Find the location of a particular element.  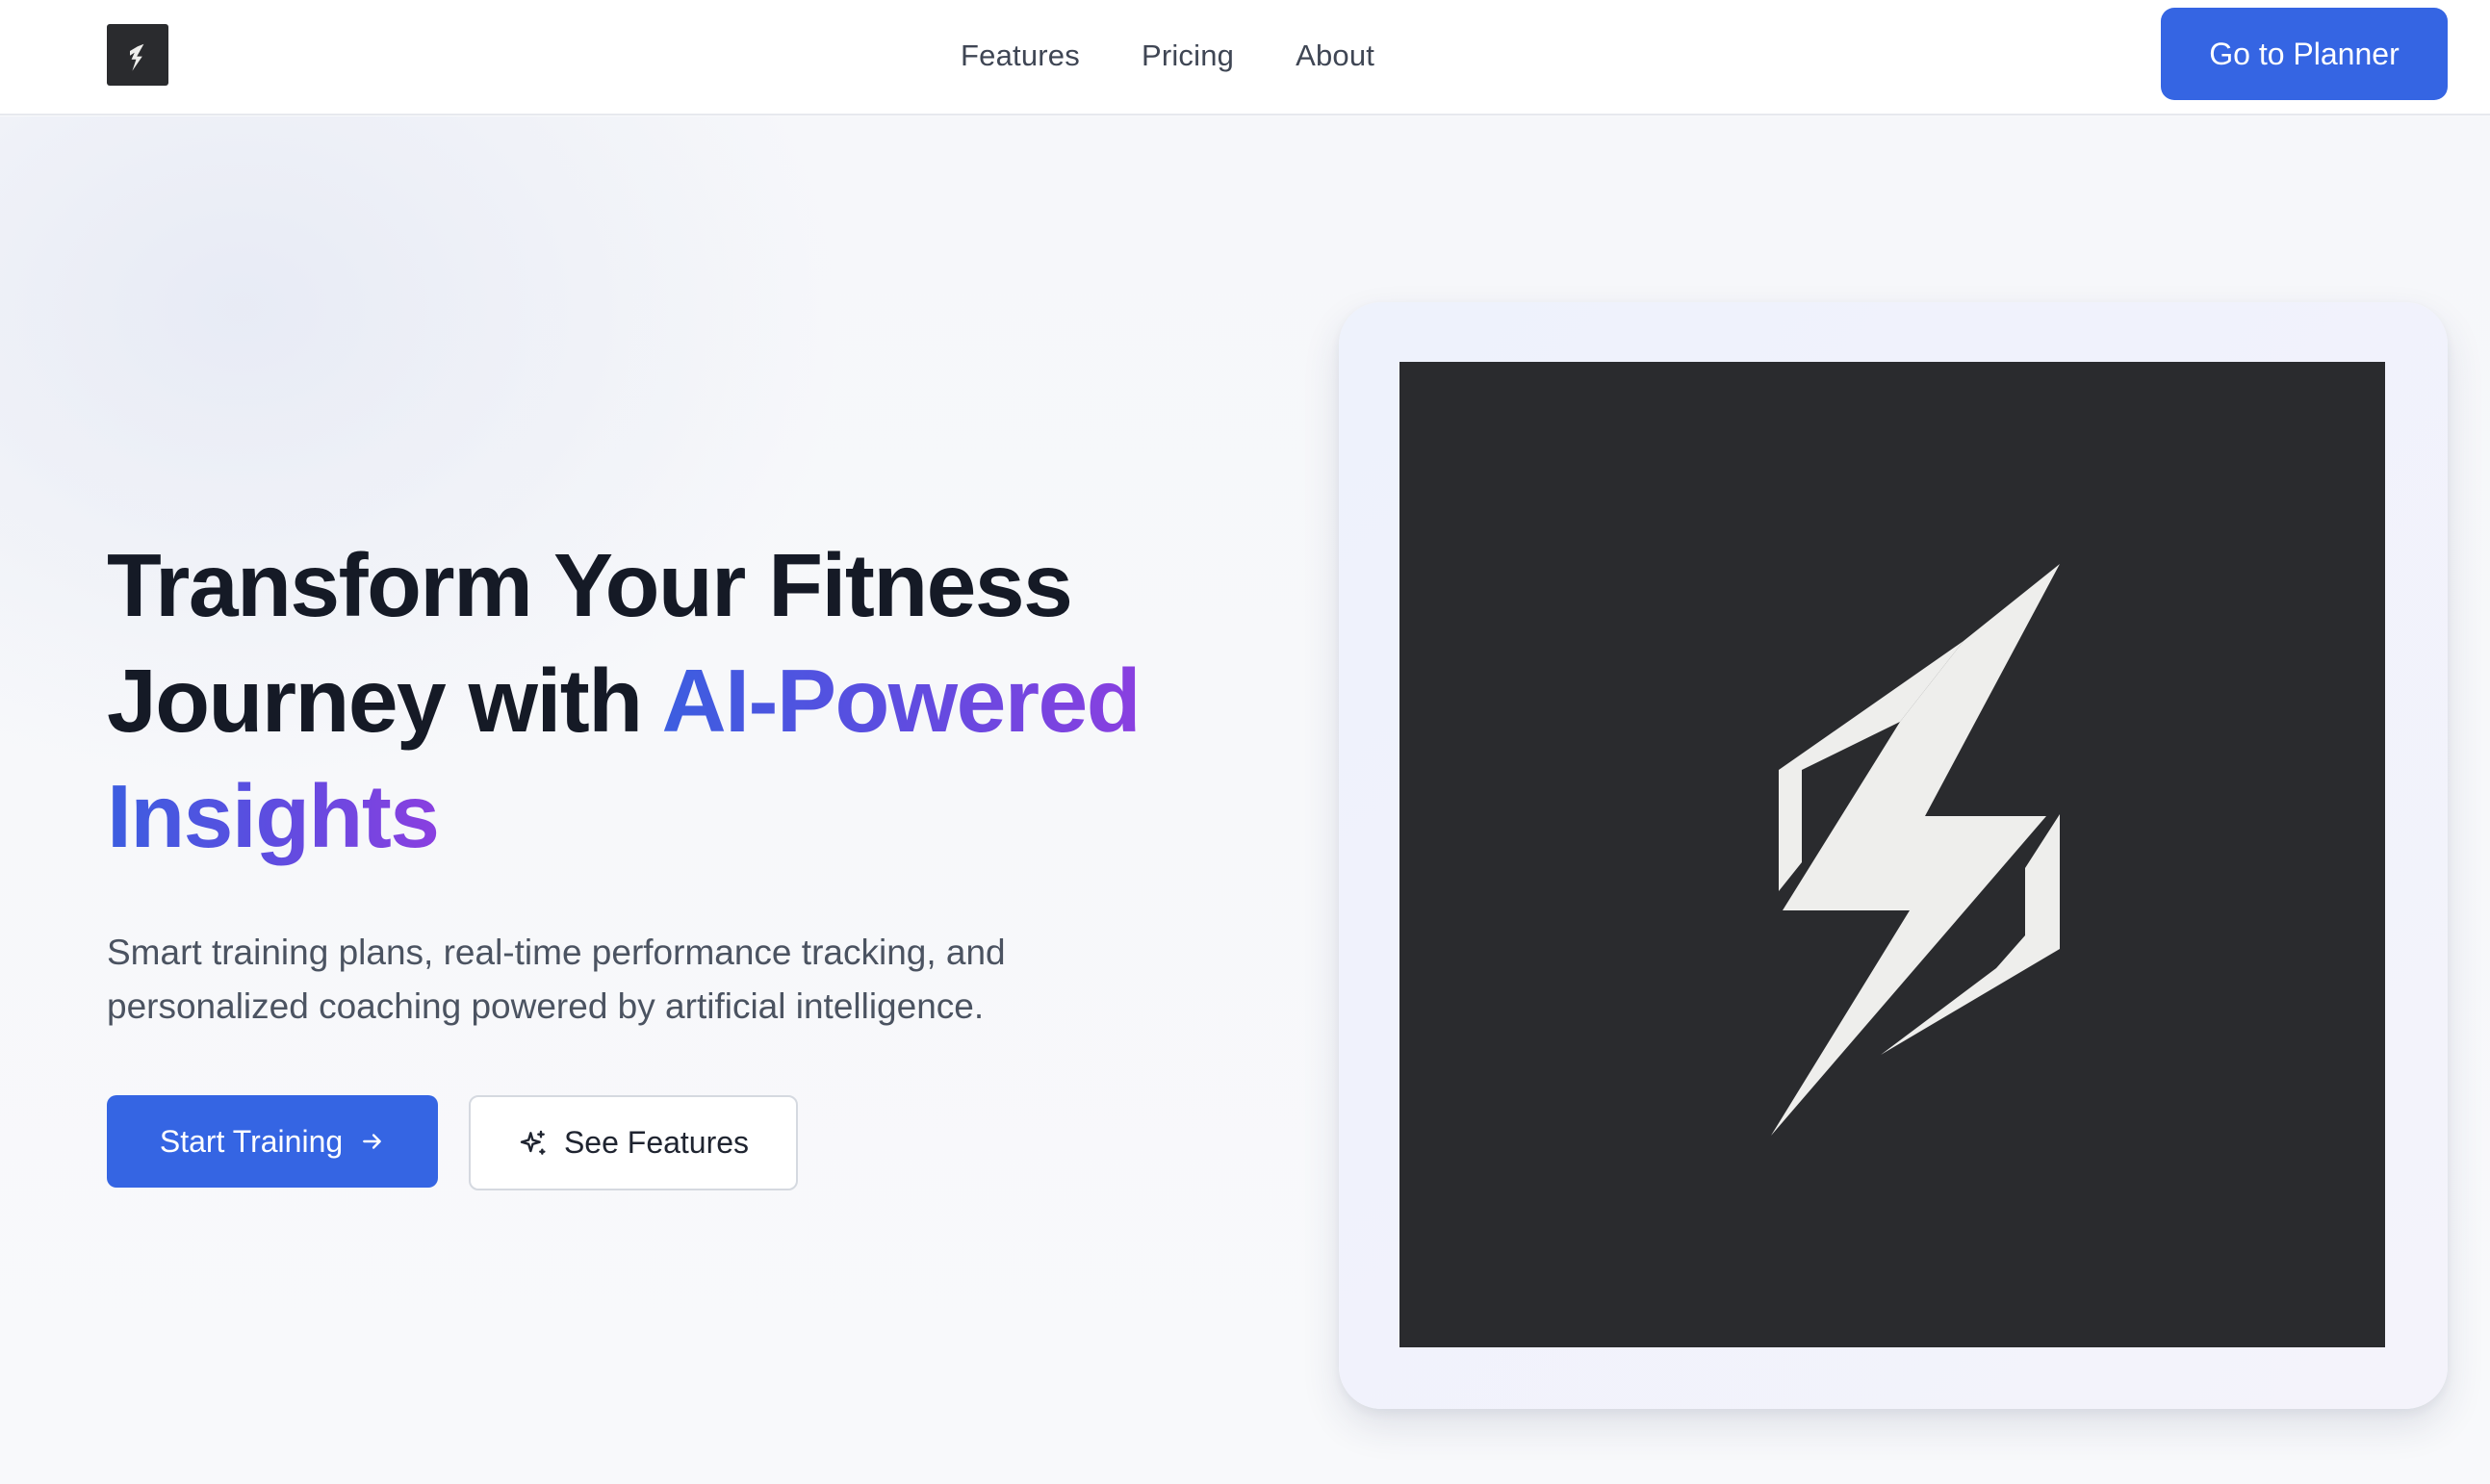

see-features-button: See Features is located at coordinates (633, 1143).